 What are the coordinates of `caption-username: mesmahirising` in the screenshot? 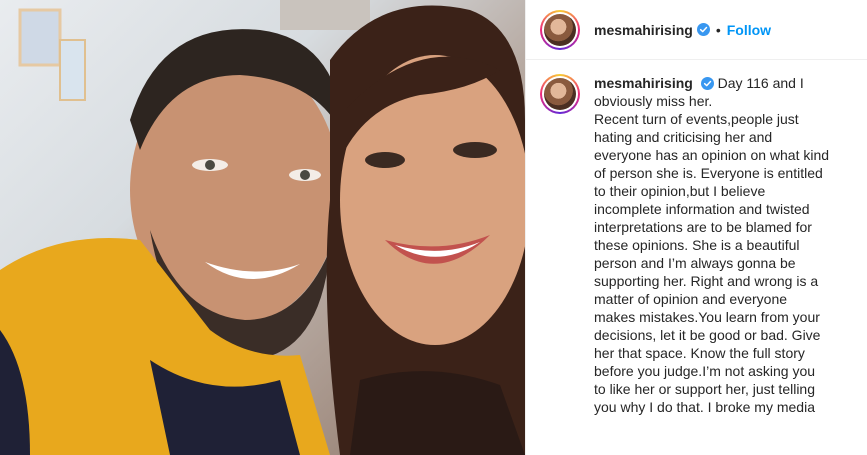 It's located at (643, 83).